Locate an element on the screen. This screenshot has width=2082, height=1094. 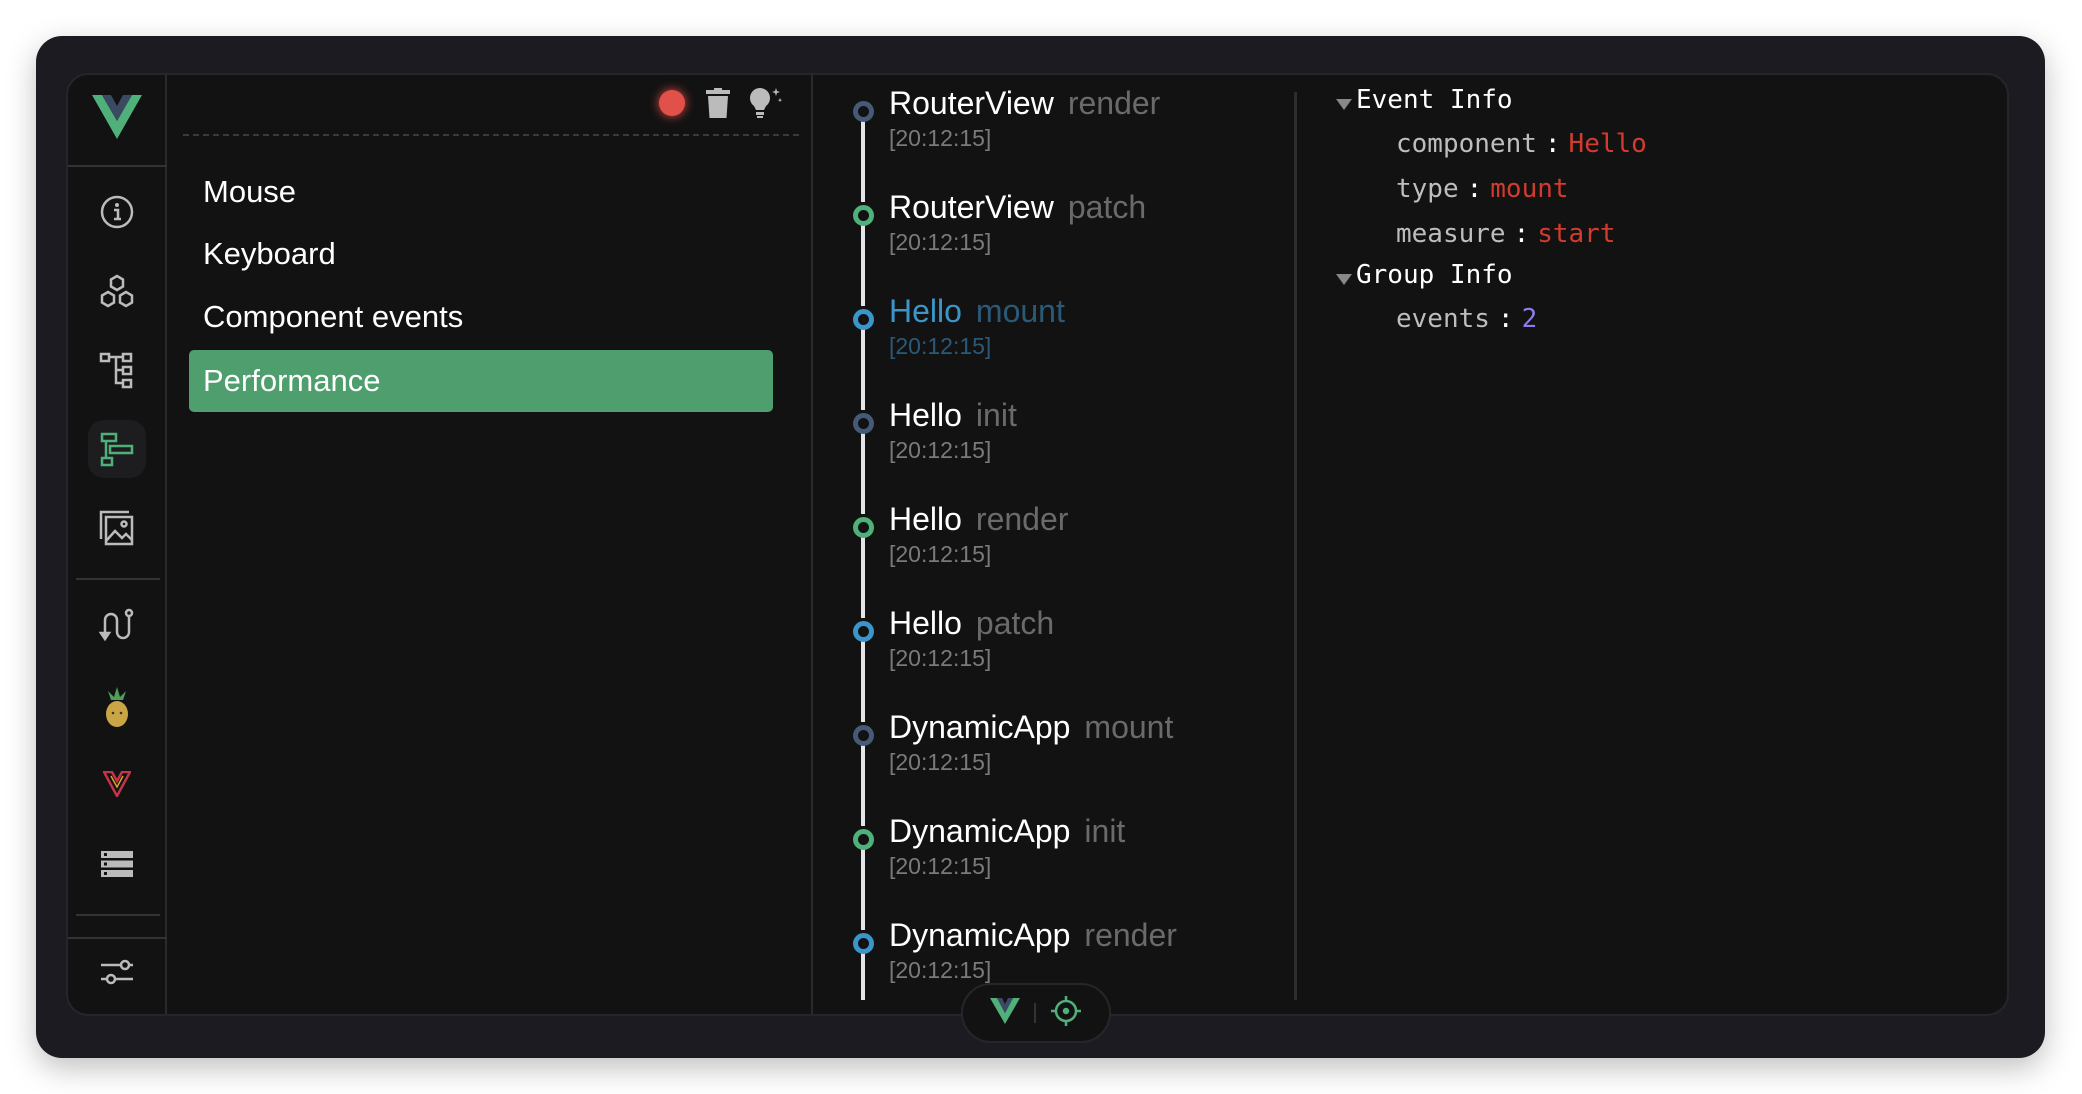
info-icon is located at coordinates (117, 212).